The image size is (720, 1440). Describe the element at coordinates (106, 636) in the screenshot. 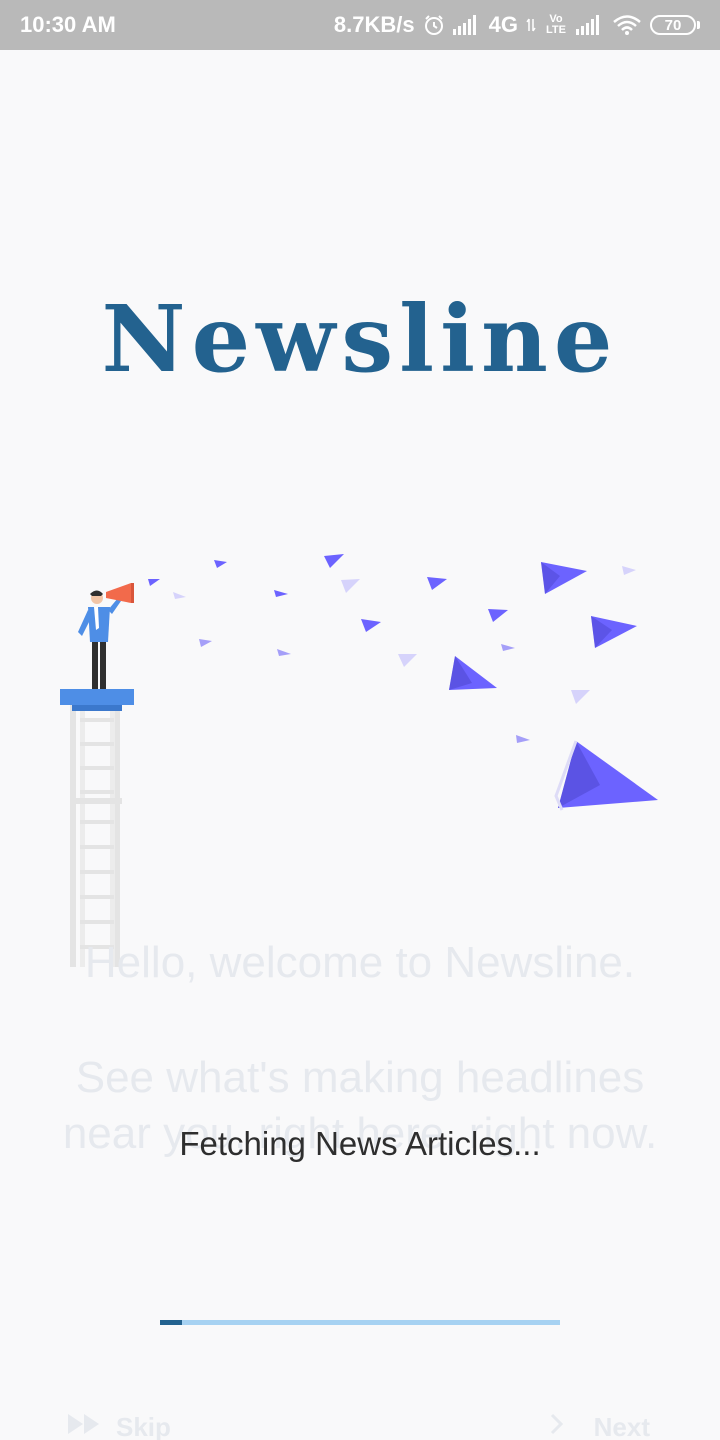

I see `person-graphic` at that location.